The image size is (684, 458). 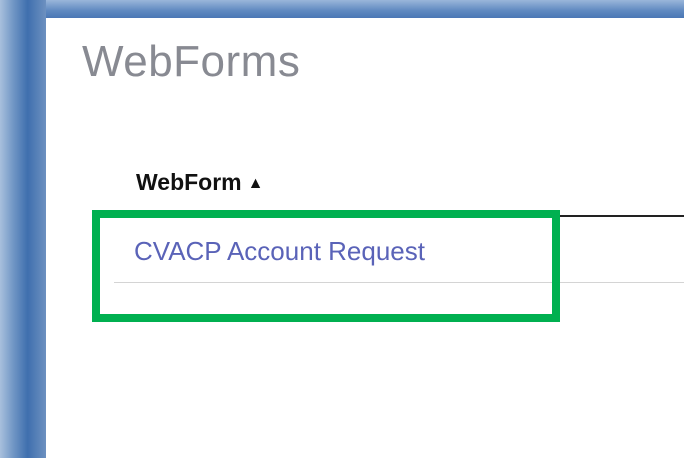 I want to click on sort-ascending-icon: ▲, so click(x=255, y=183).